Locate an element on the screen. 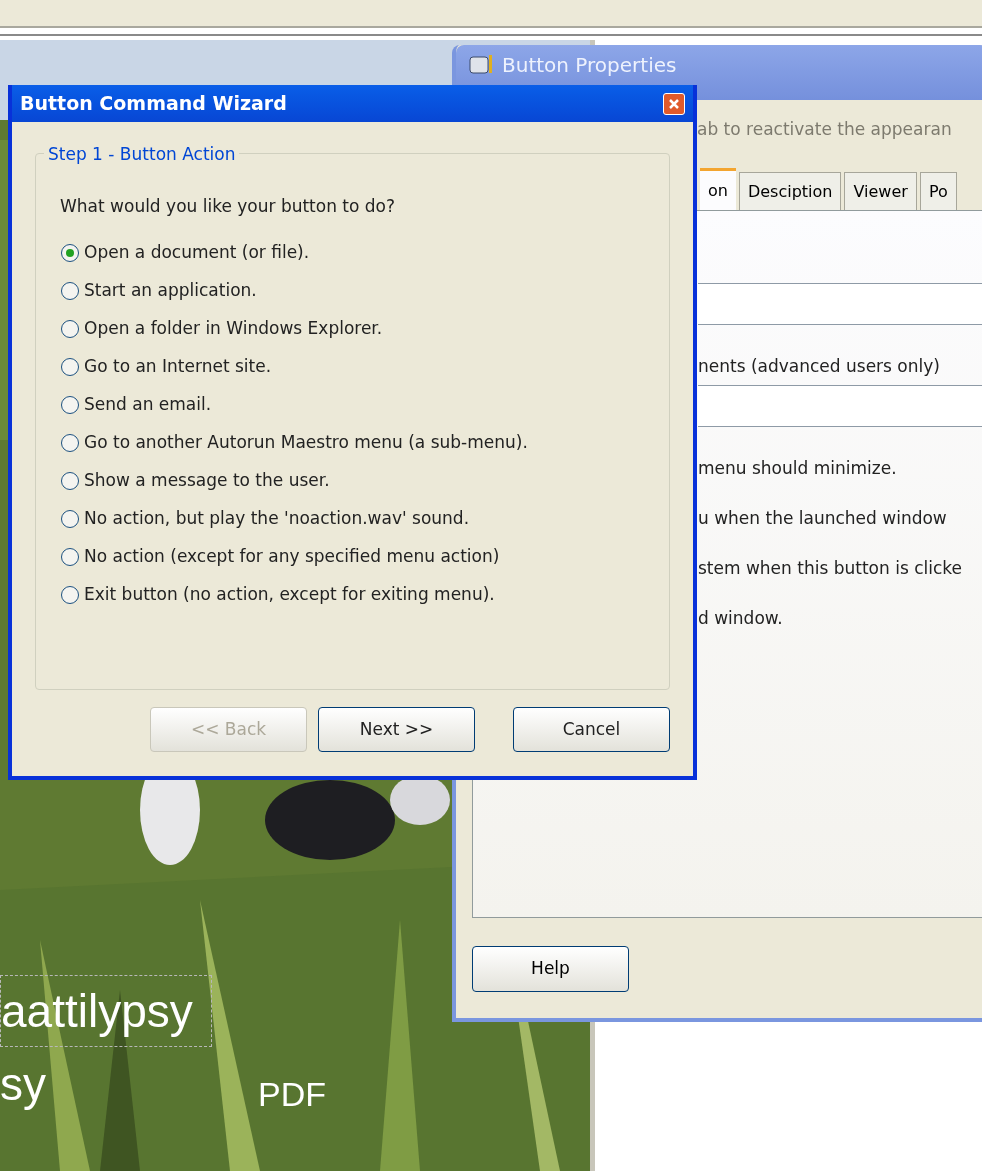 The width and height of the screenshot is (982, 1171). option-label: No action (except for any specified menu action) is located at coordinates (292, 557).